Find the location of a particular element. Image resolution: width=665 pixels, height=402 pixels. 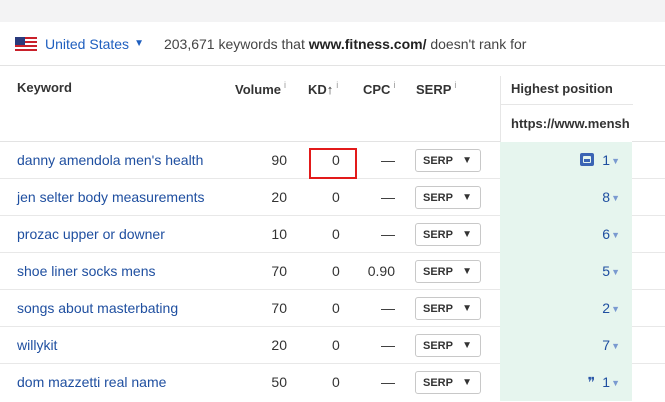

image-icon is located at coordinates (587, 159).